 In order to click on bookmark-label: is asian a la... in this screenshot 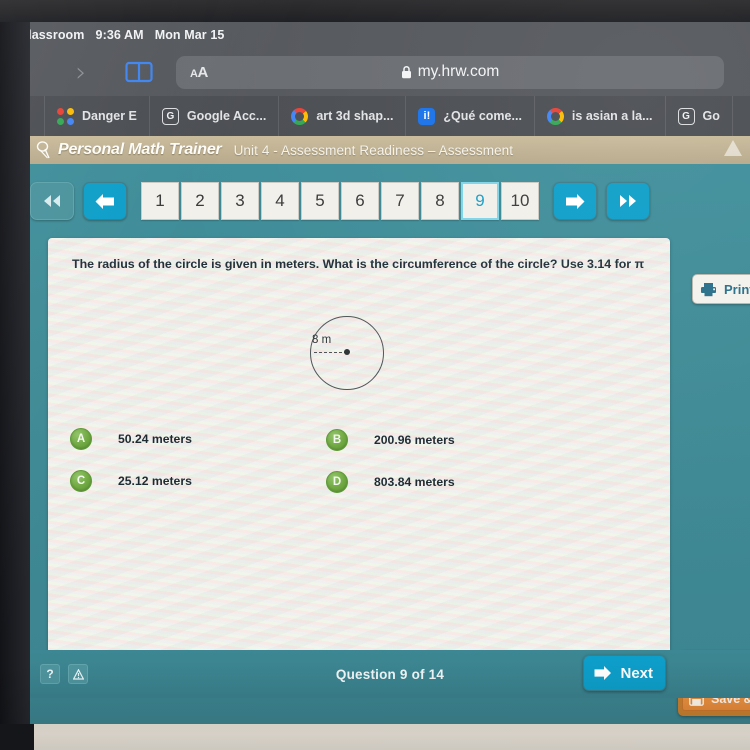, I will do `click(612, 116)`.